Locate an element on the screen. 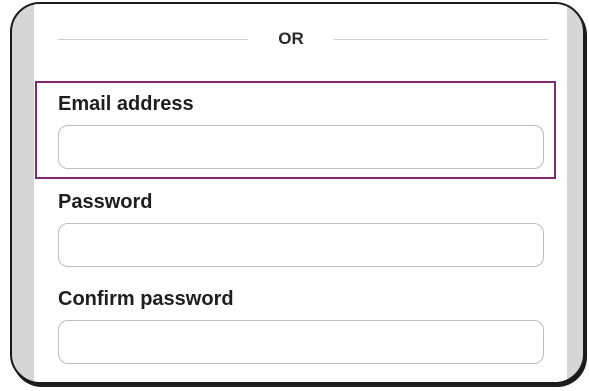 The width and height of the screenshot is (589, 391). email-input is located at coordinates (301, 147).